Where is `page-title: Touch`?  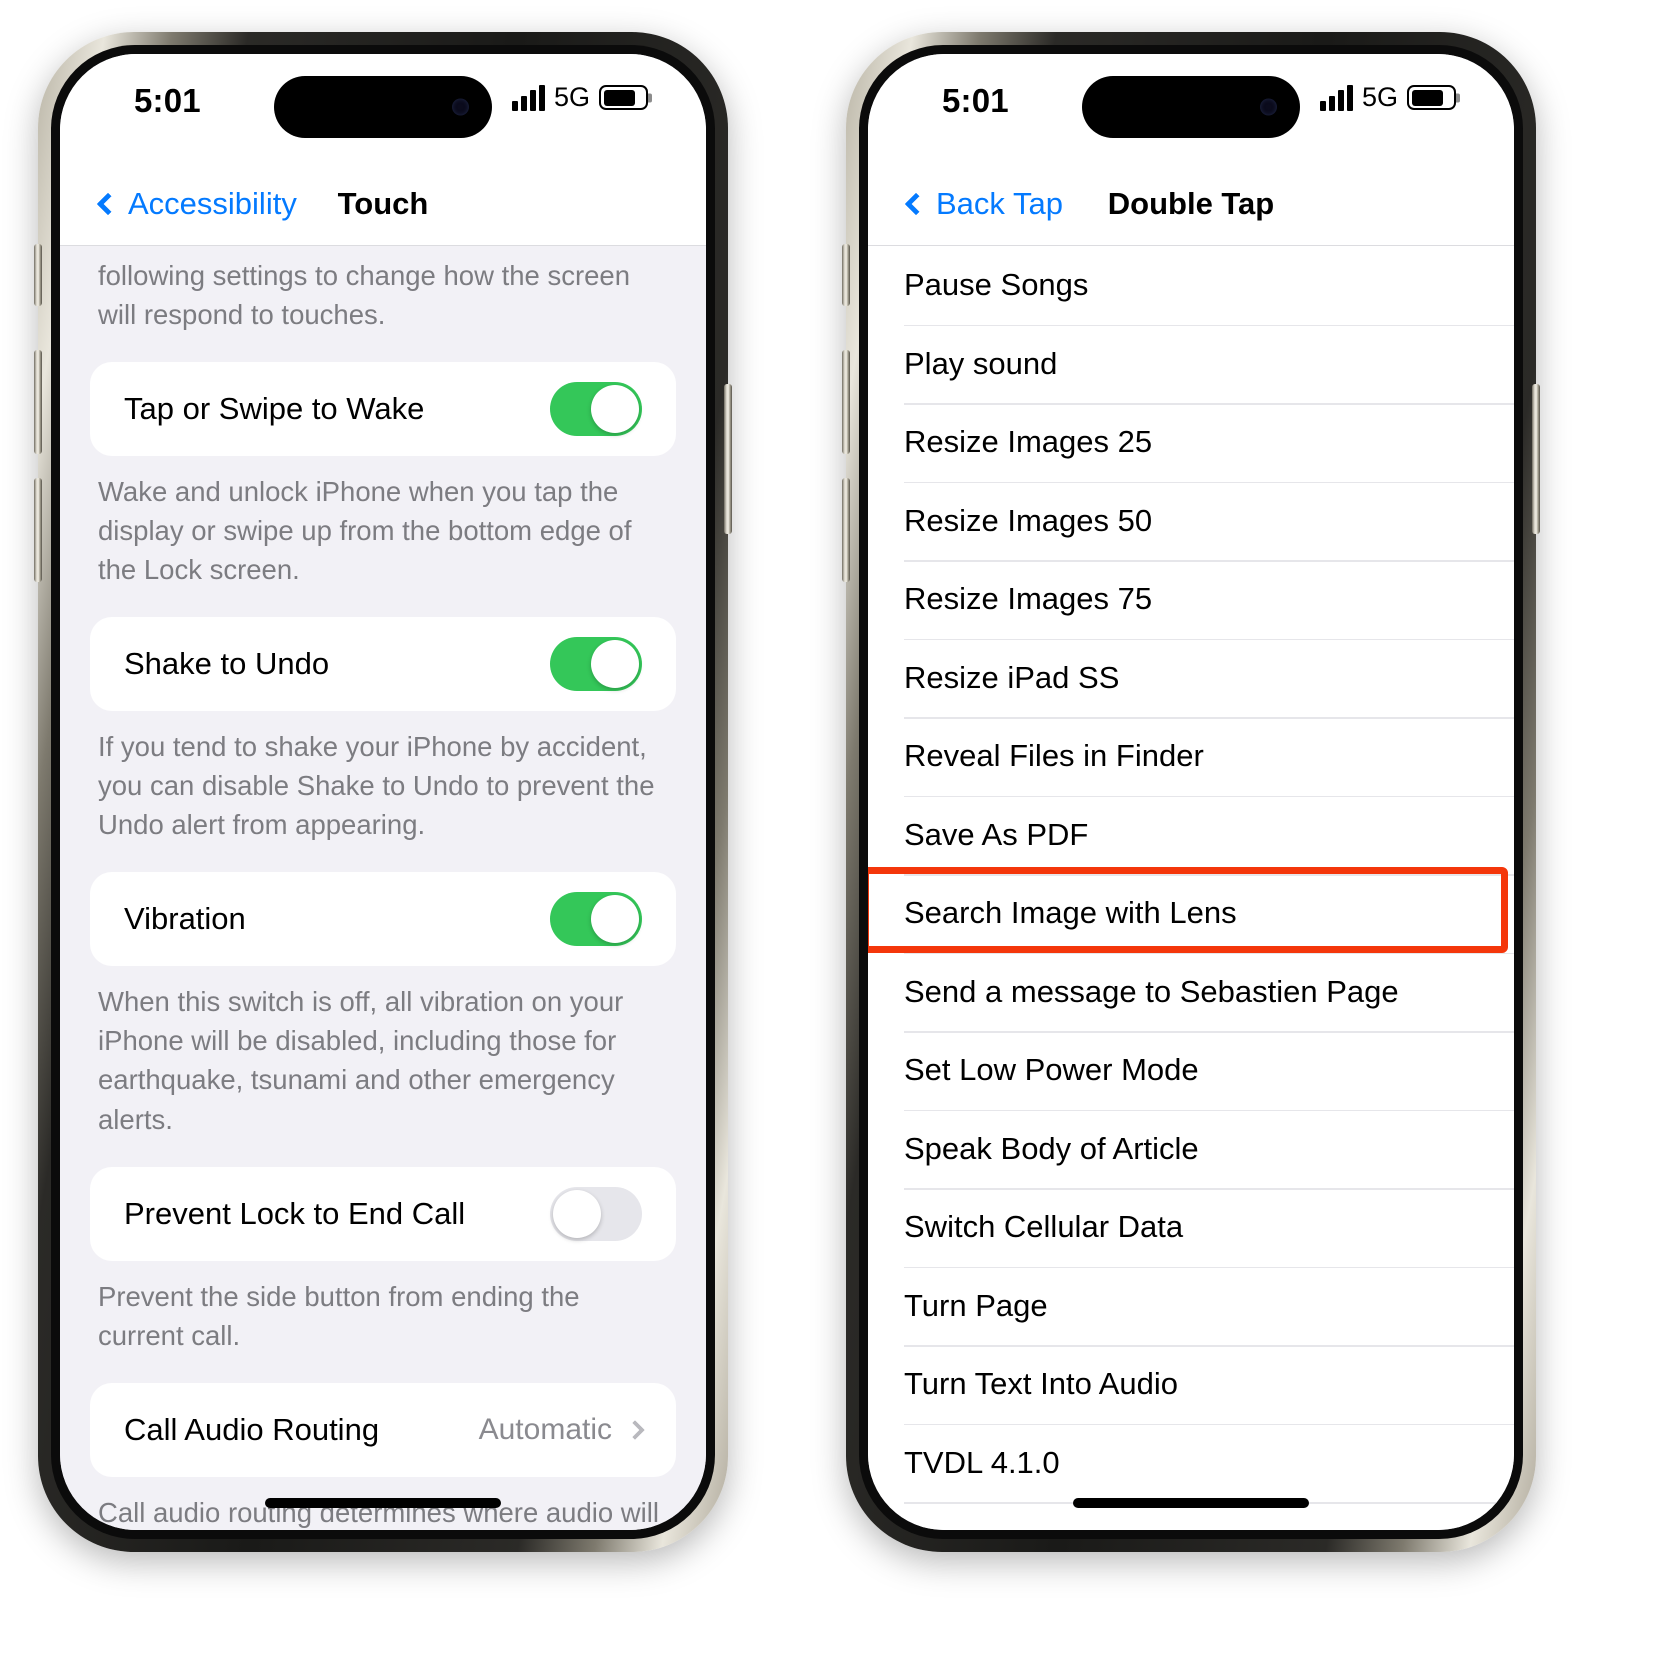
page-title: Touch is located at coordinates (383, 203).